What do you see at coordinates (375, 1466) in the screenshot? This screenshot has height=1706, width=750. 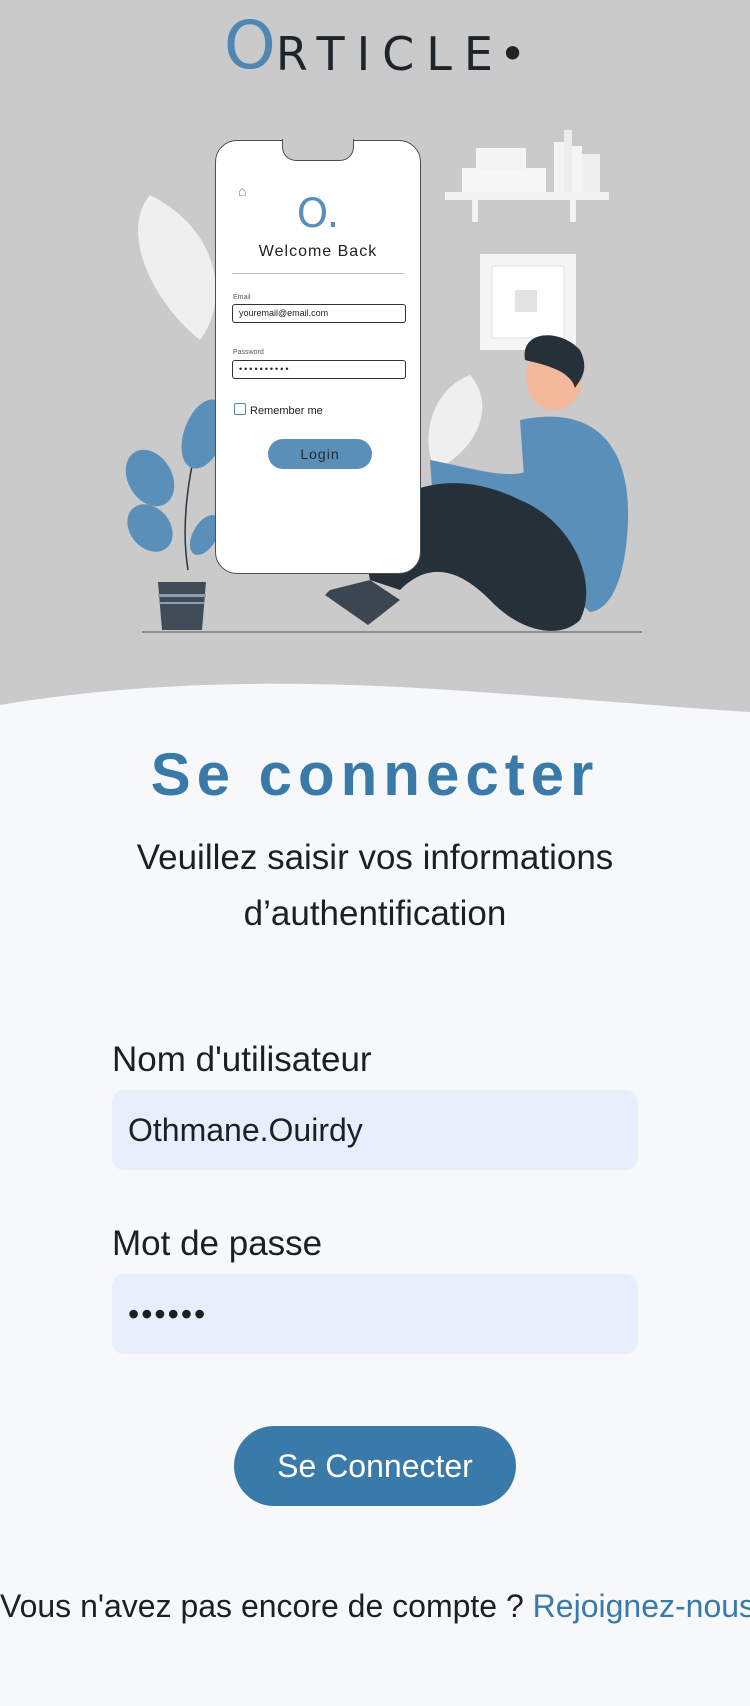 I see `login-button: Se Connecter` at bounding box center [375, 1466].